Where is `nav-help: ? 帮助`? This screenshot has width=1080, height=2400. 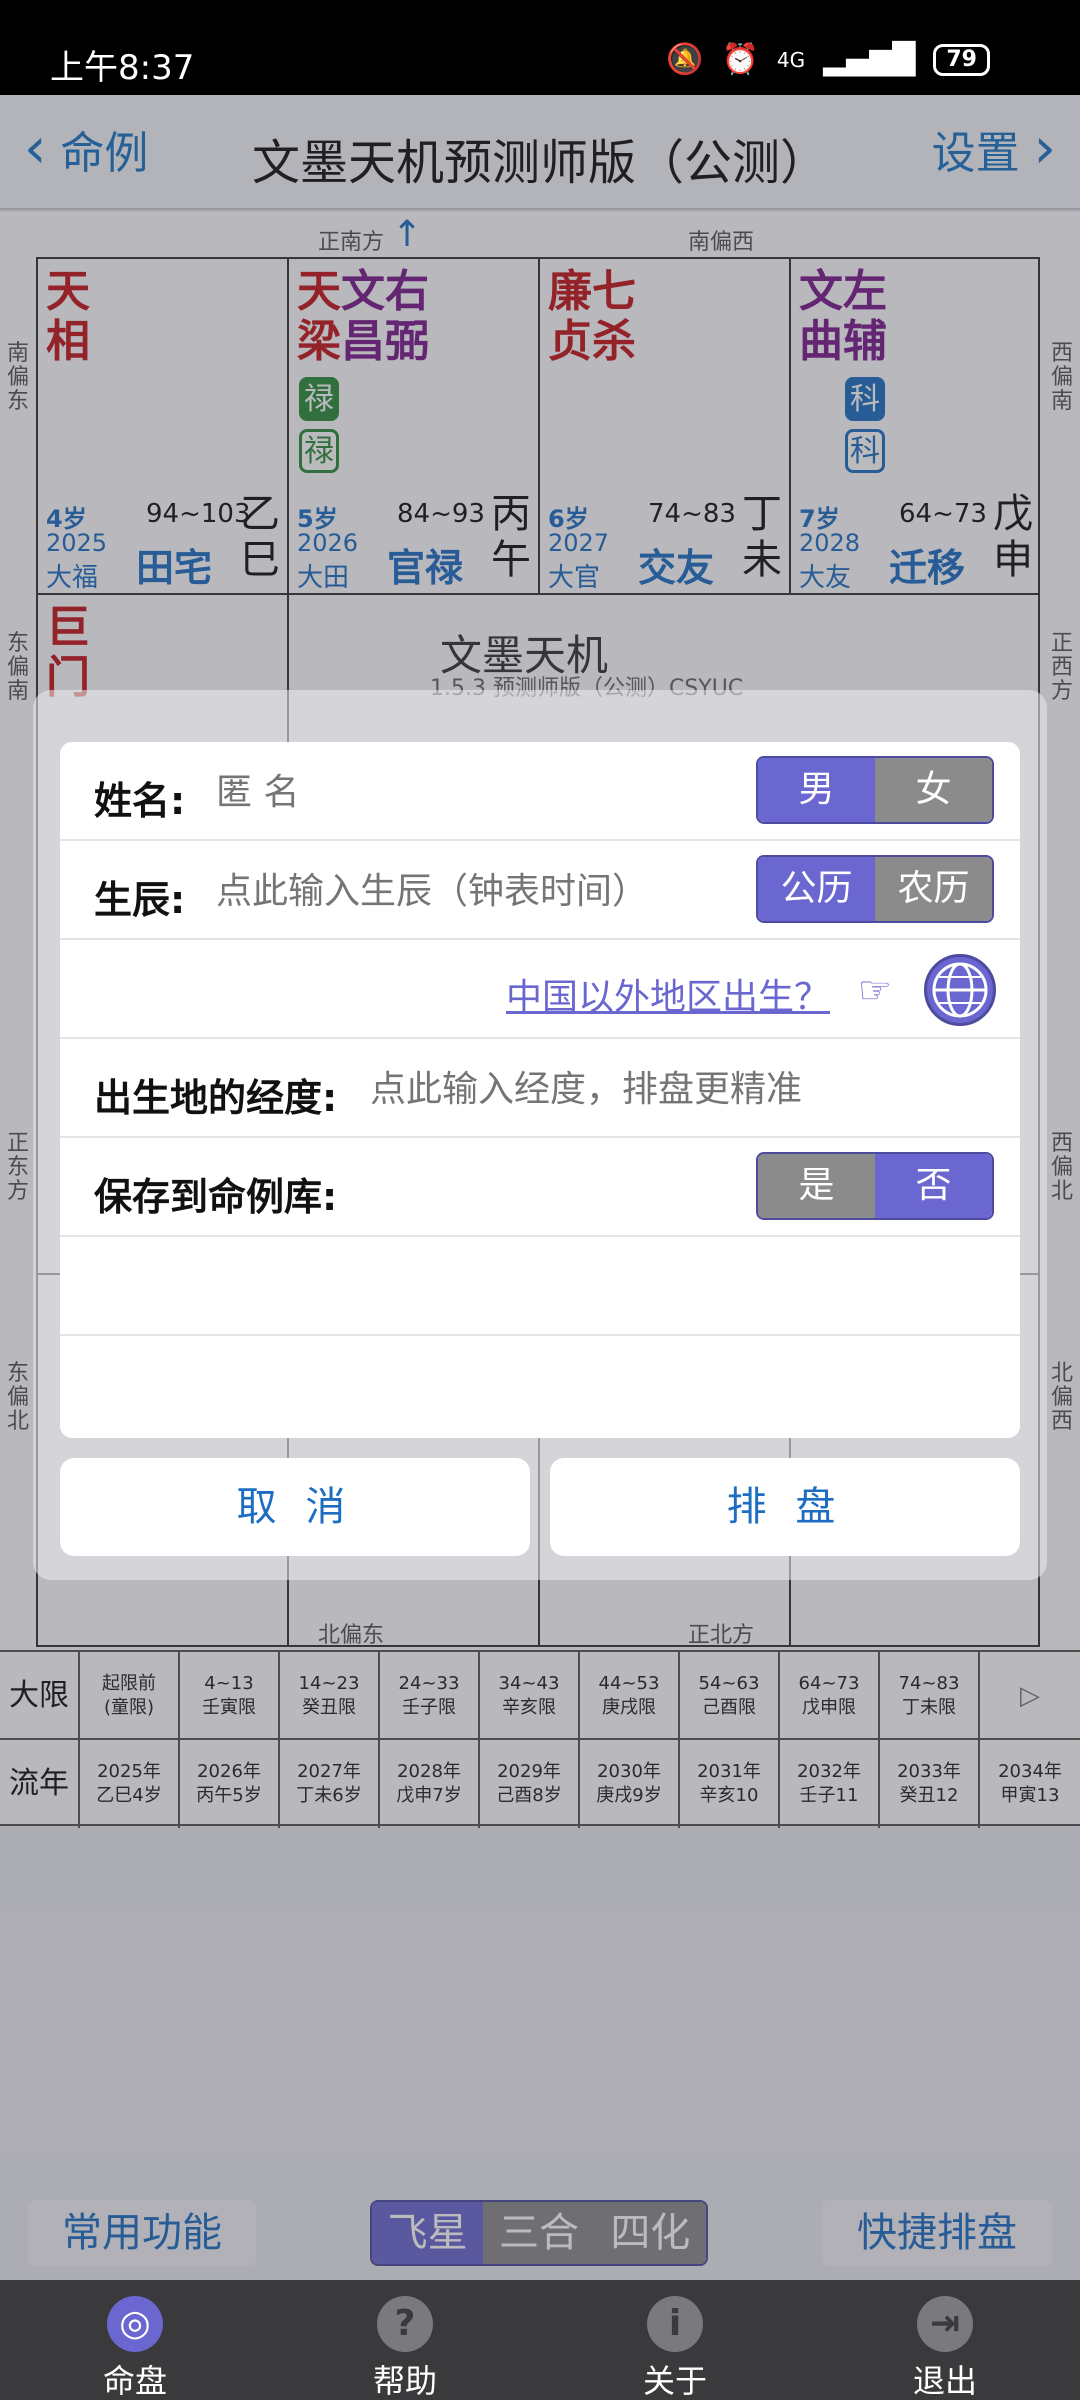
nav-help: ? 帮助 is located at coordinates (405, 2340).